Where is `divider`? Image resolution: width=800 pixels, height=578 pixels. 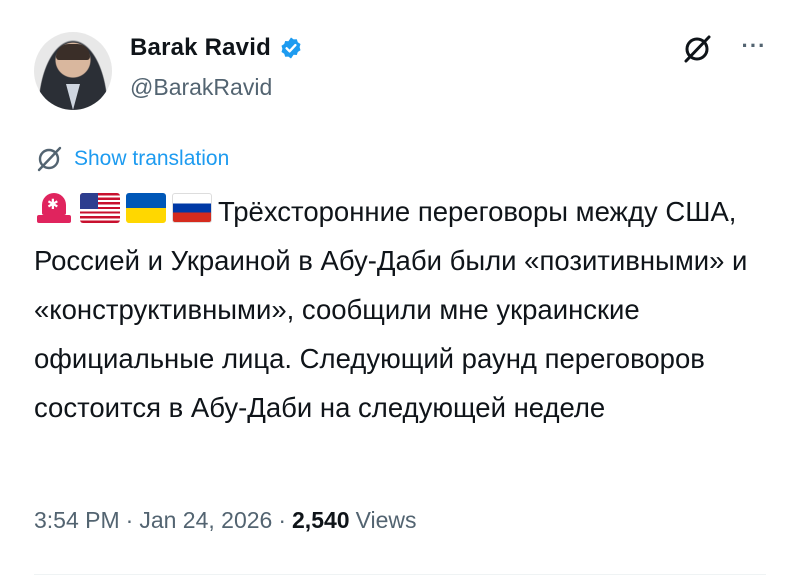 divider is located at coordinates (400, 574).